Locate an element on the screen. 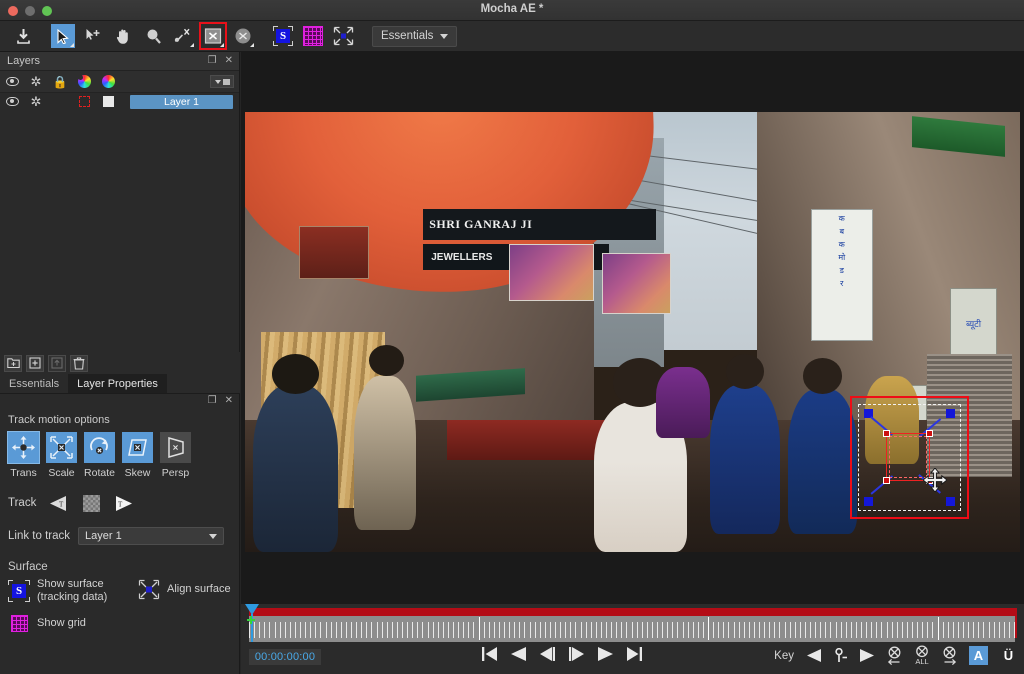  show-grid-icon-wrap is located at coordinates (19, 623).